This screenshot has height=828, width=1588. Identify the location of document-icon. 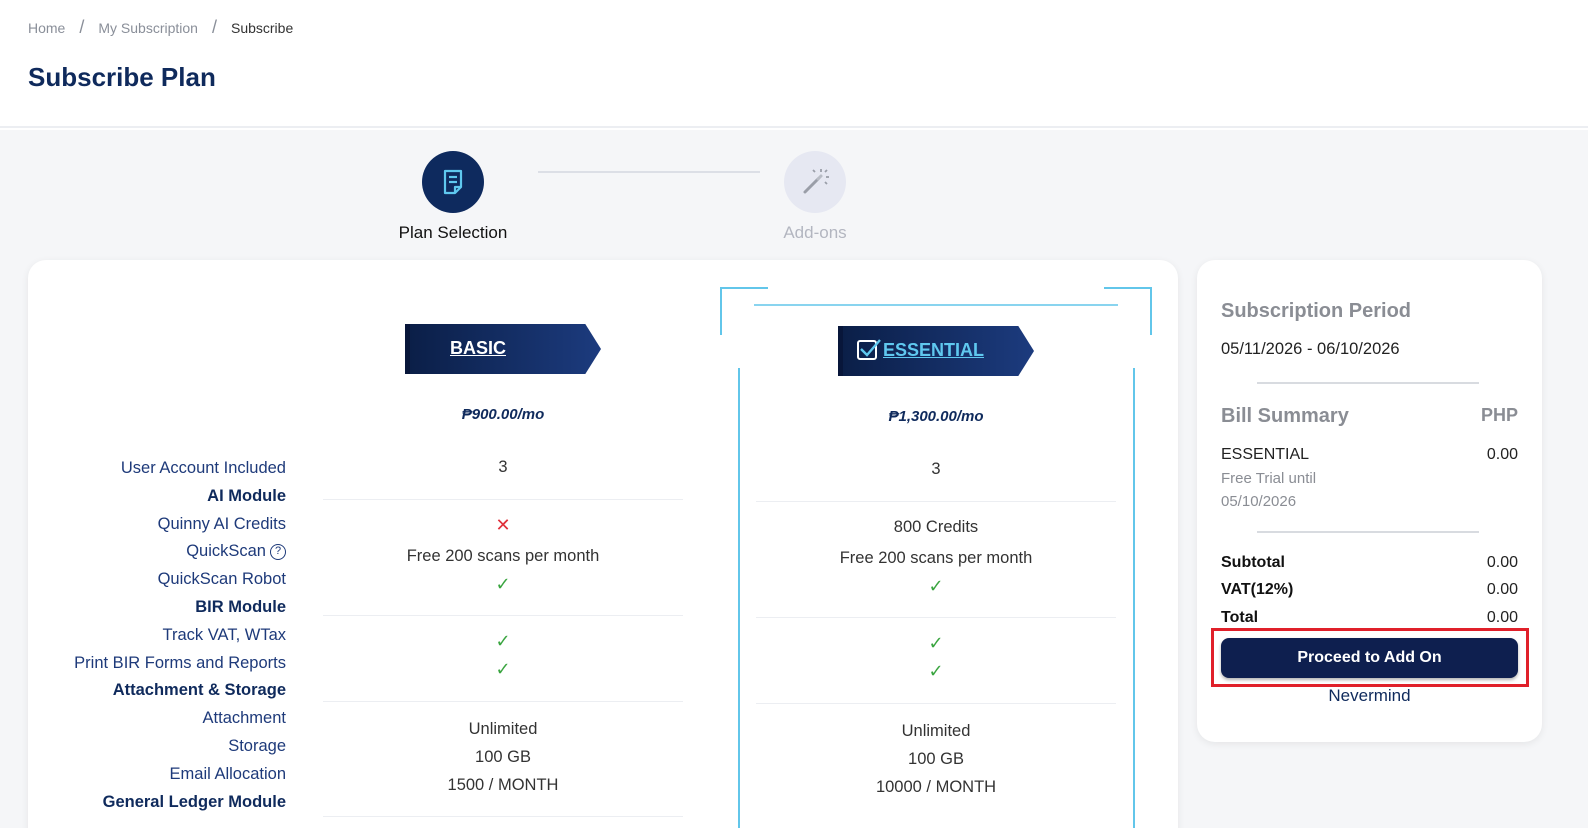
(453, 182).